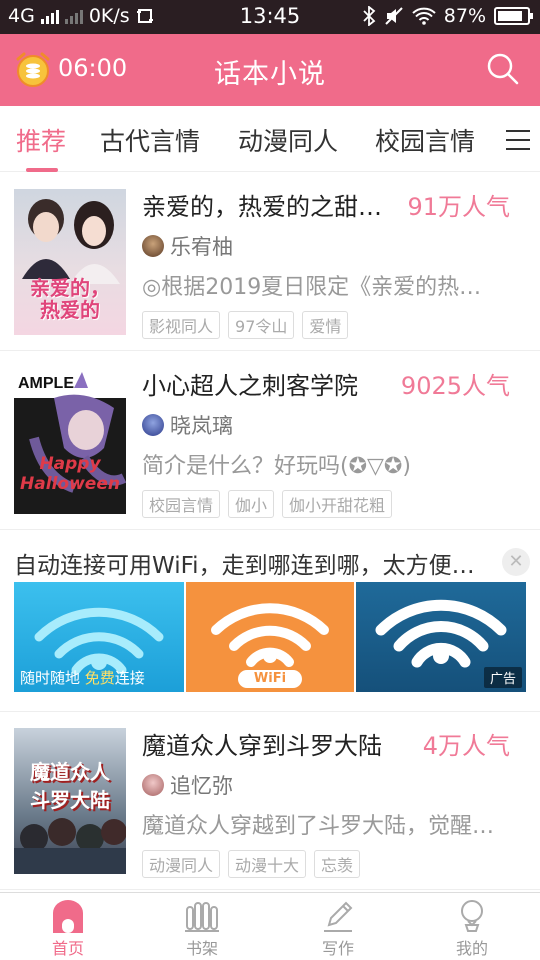  What do you see at coordinates (181, 864) in the screenshot?
I see `book-tag: 动漫同人` at bounding box center [181, 864].